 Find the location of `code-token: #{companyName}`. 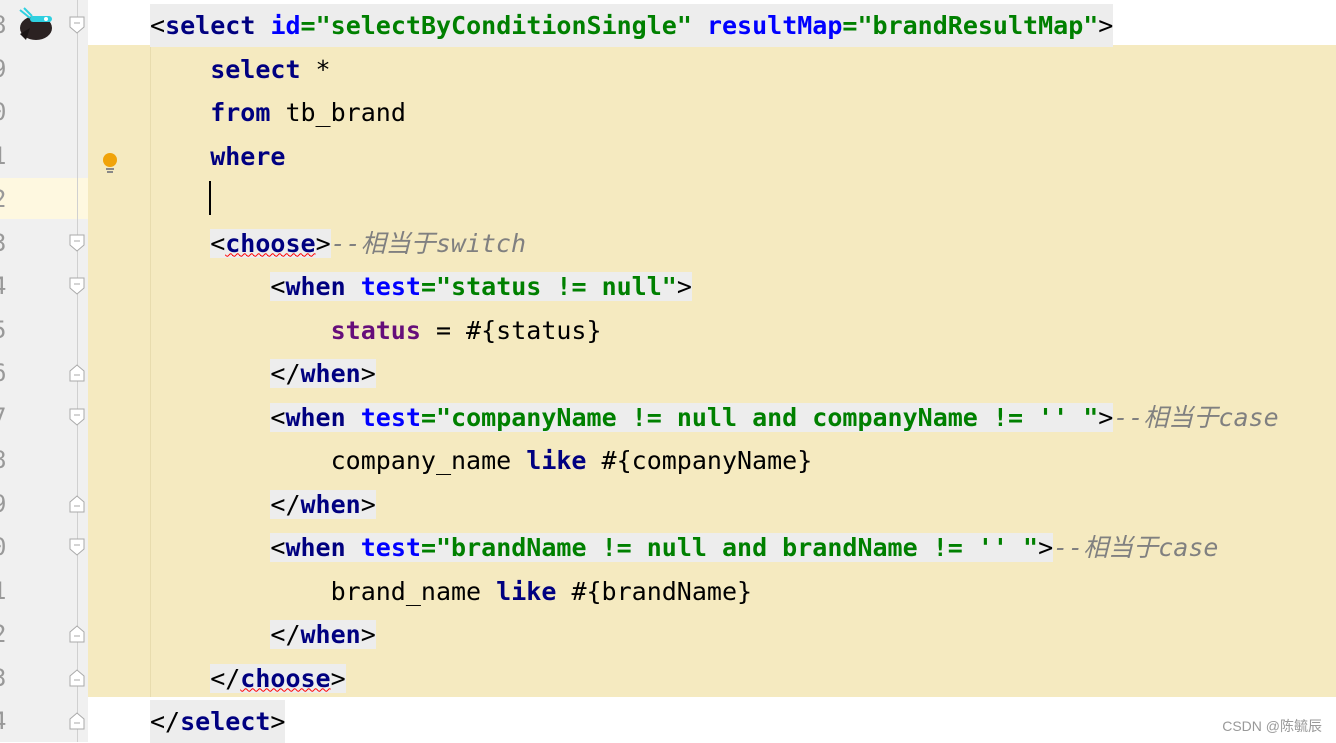

code-token: #{companyName} is located at coordinates (699, 460).